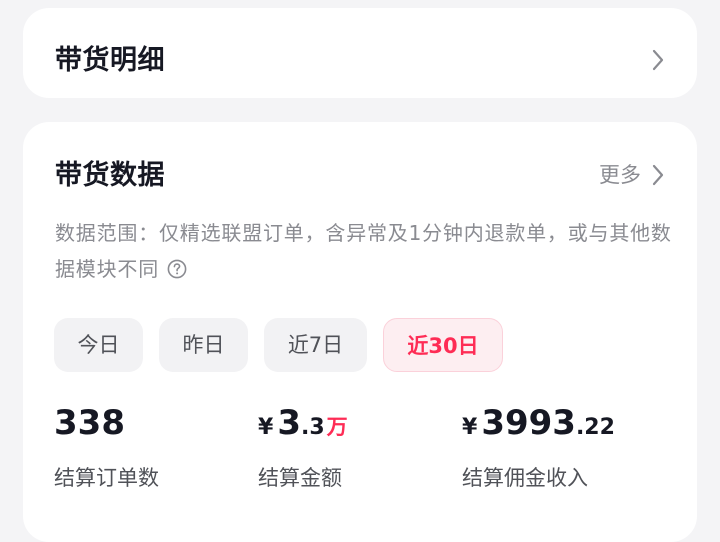  Describe the element at coordinates (337, 427) in the screenshot. I see `settled-amount-unit: 万` at that location.